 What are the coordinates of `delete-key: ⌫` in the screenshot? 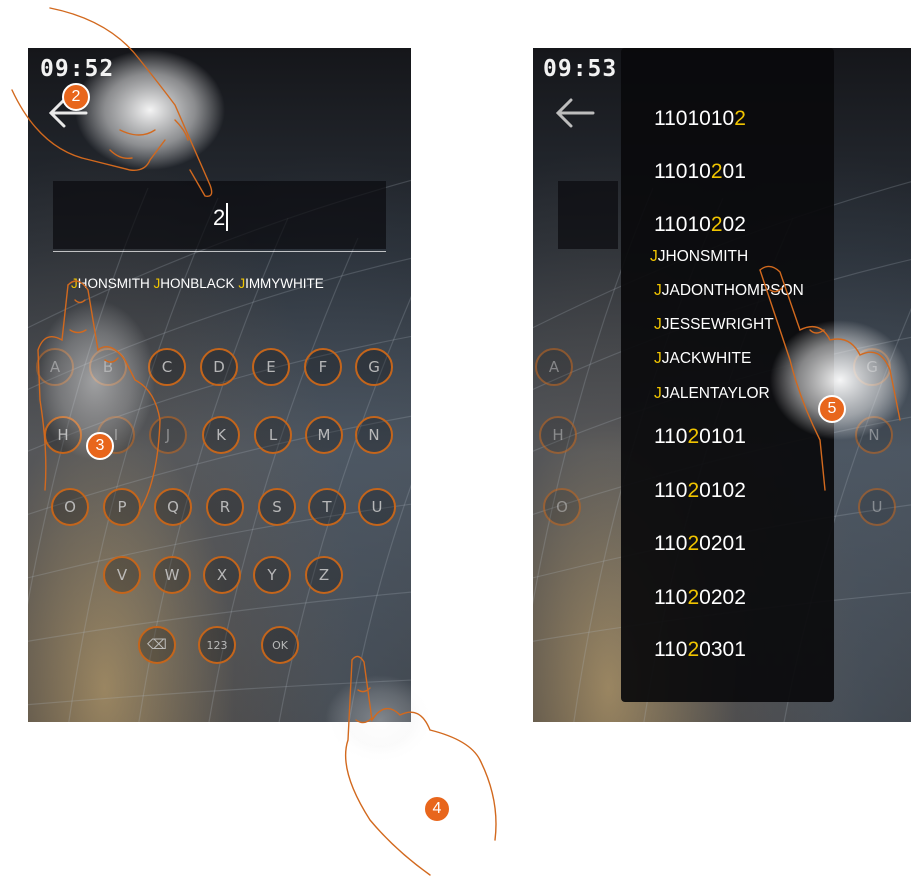 It's located at (157, 645).